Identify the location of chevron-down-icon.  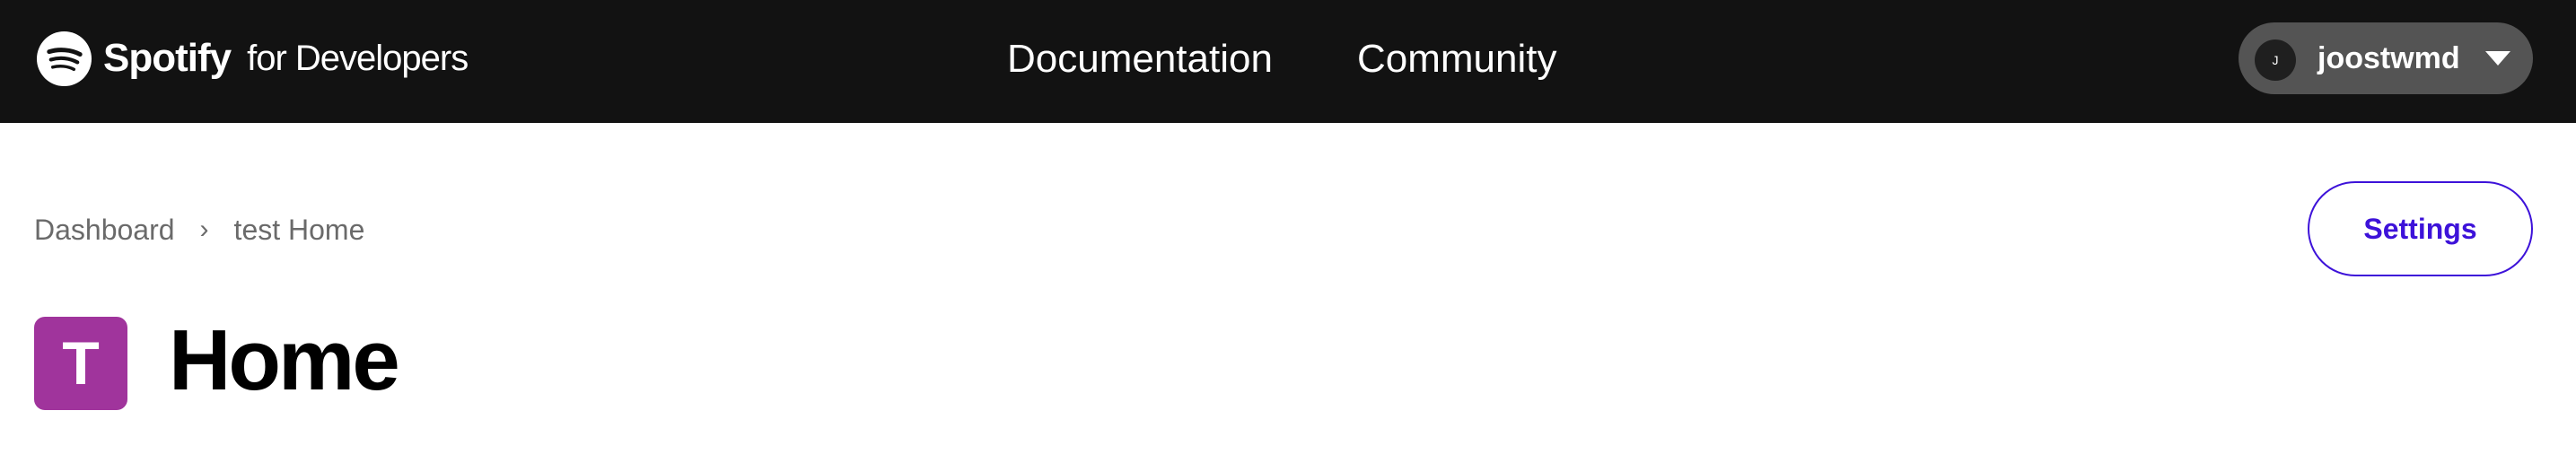
(2497, 58).